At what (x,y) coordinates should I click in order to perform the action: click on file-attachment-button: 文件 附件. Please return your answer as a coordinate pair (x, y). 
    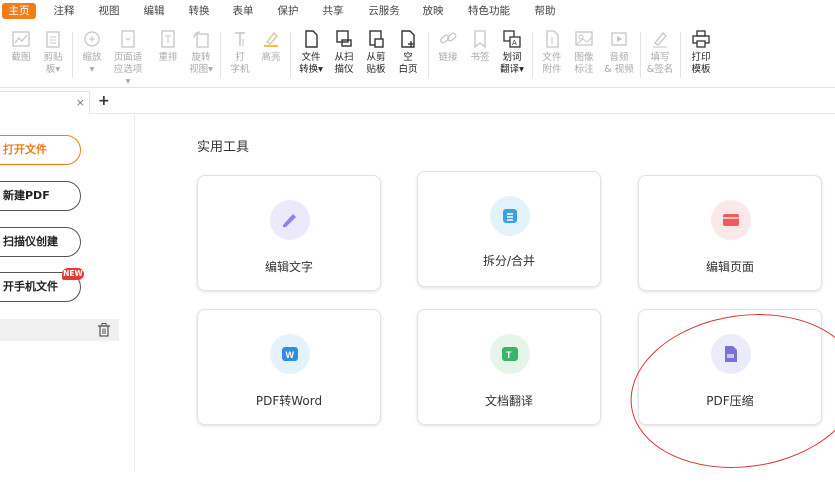
    Looking at the image, I should click on (552, 52).